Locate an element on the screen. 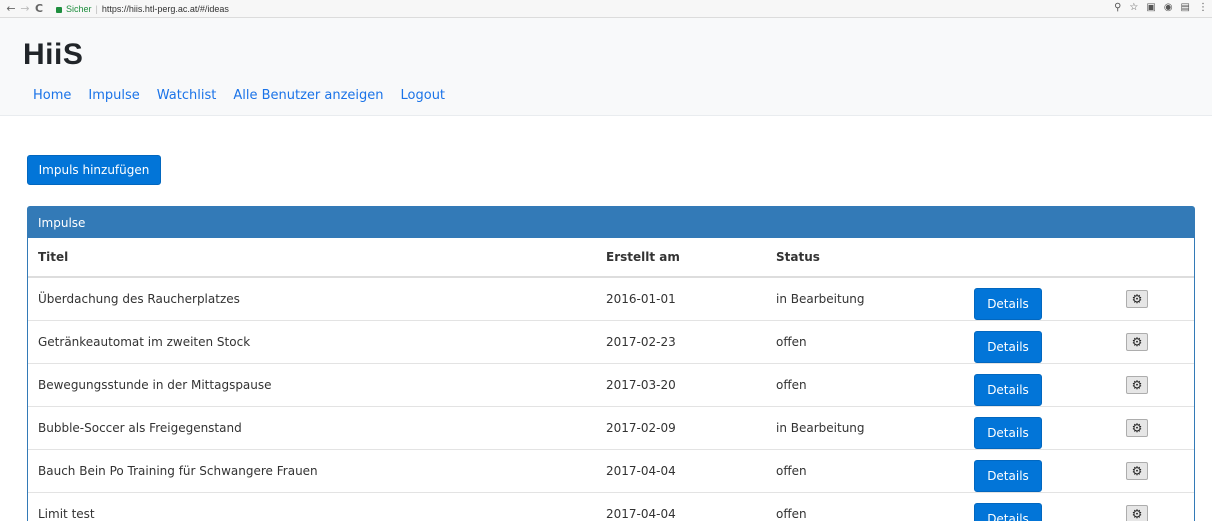 The image size is (1212, 521). url-text: https://hiis.htl-perg.ac.at/#/ideas is located at coordinates (165, 9).